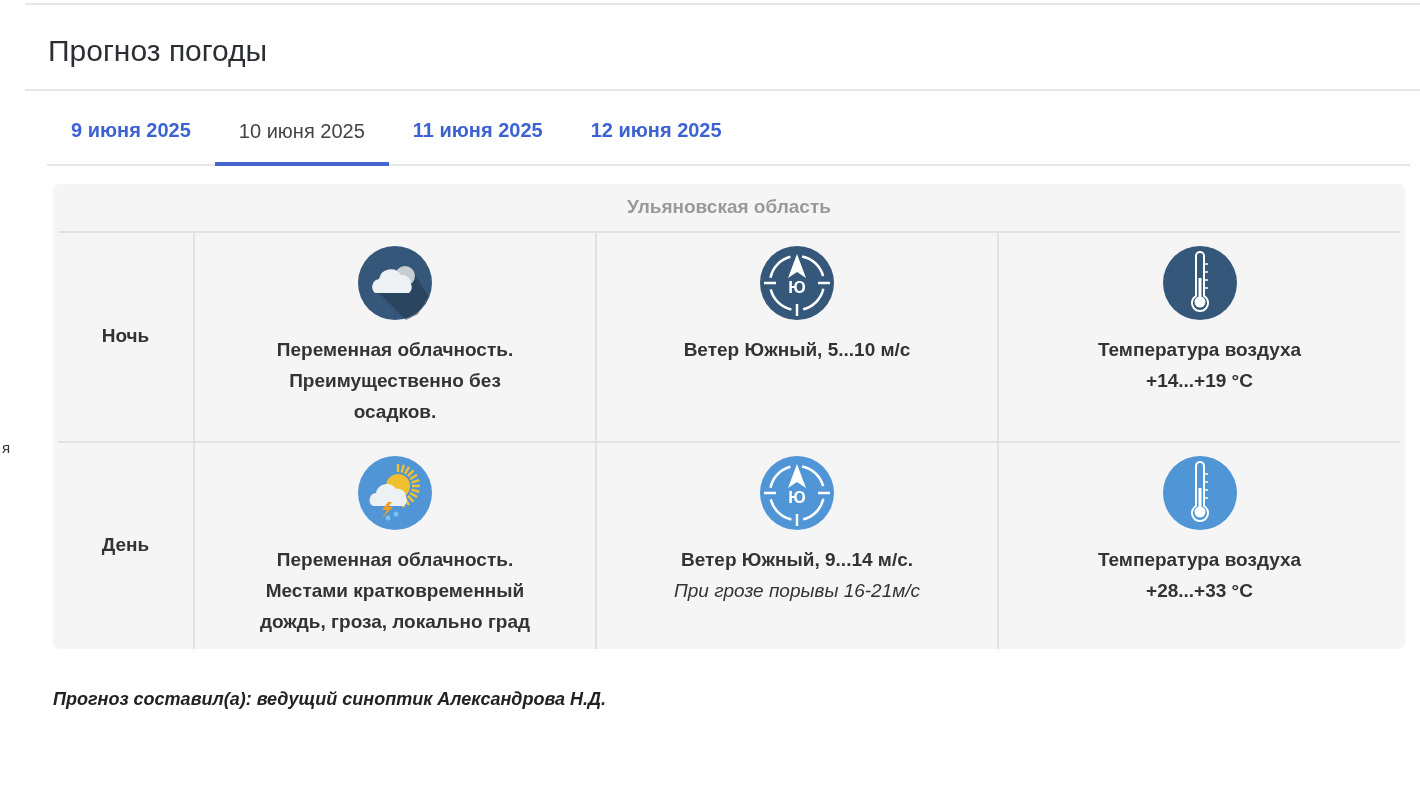 The image size is (1420, 800). What do you see at coordinates (395, 380) in the screenshot?
I see `weather-description: Преимущественно без` at bounding box center [395, 380].